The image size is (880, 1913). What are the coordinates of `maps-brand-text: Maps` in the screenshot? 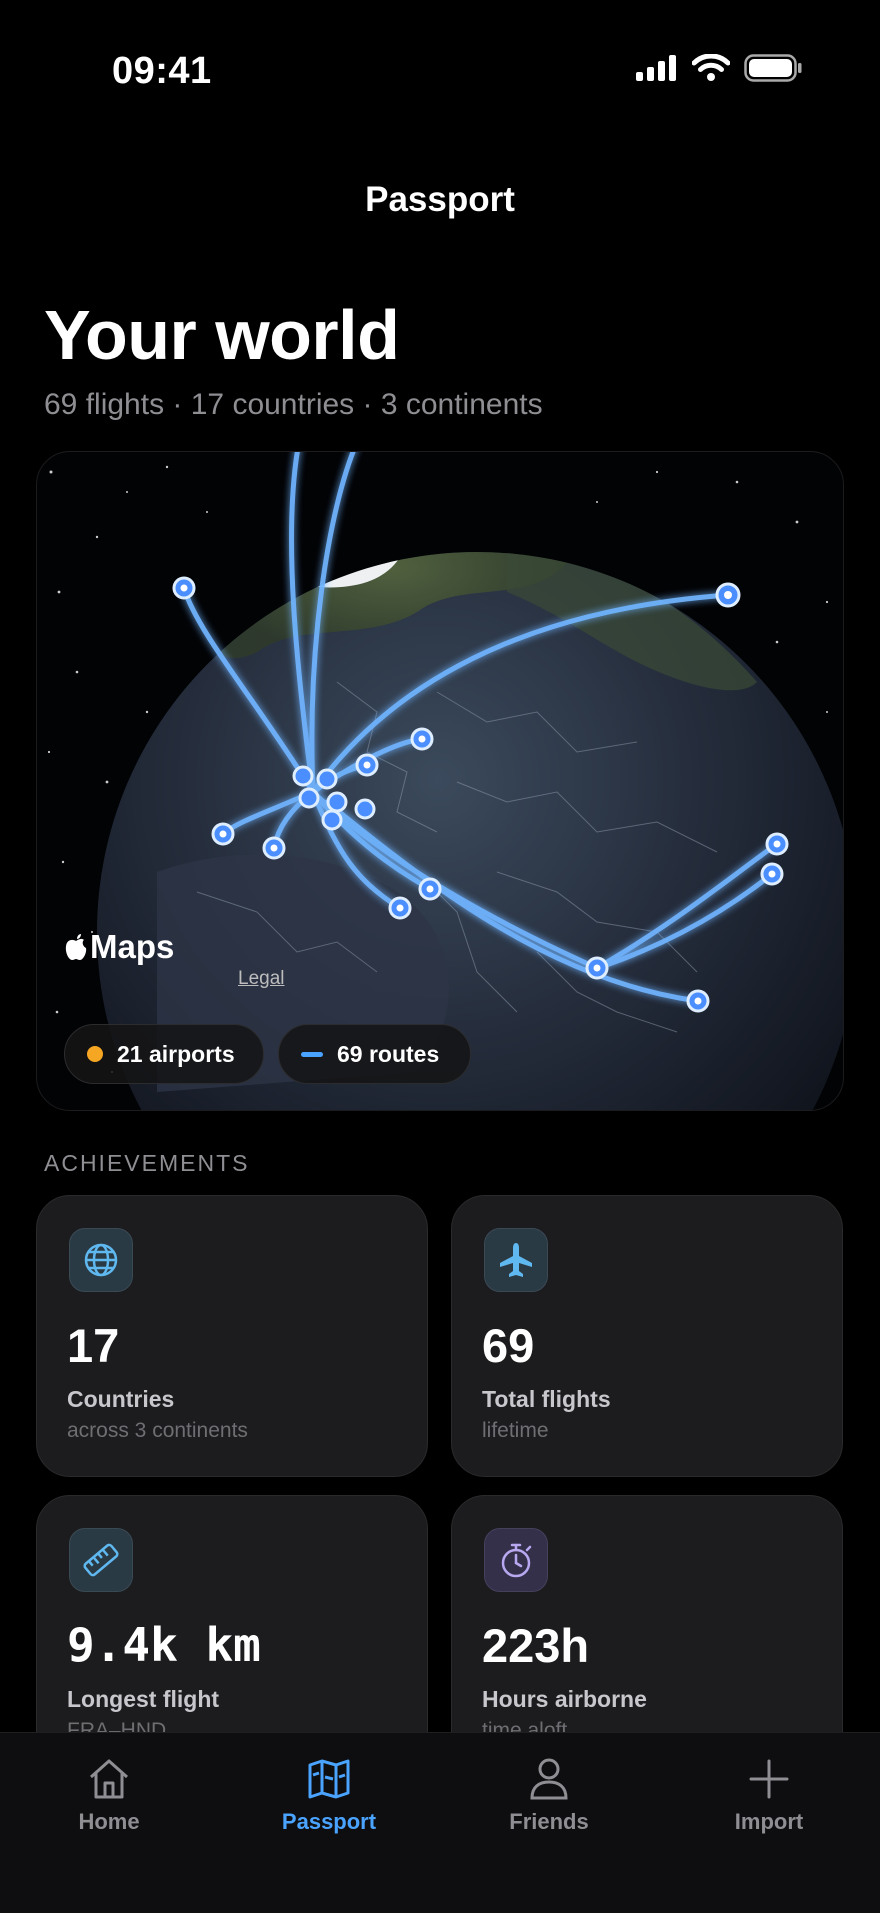 It's located at (132, 946).